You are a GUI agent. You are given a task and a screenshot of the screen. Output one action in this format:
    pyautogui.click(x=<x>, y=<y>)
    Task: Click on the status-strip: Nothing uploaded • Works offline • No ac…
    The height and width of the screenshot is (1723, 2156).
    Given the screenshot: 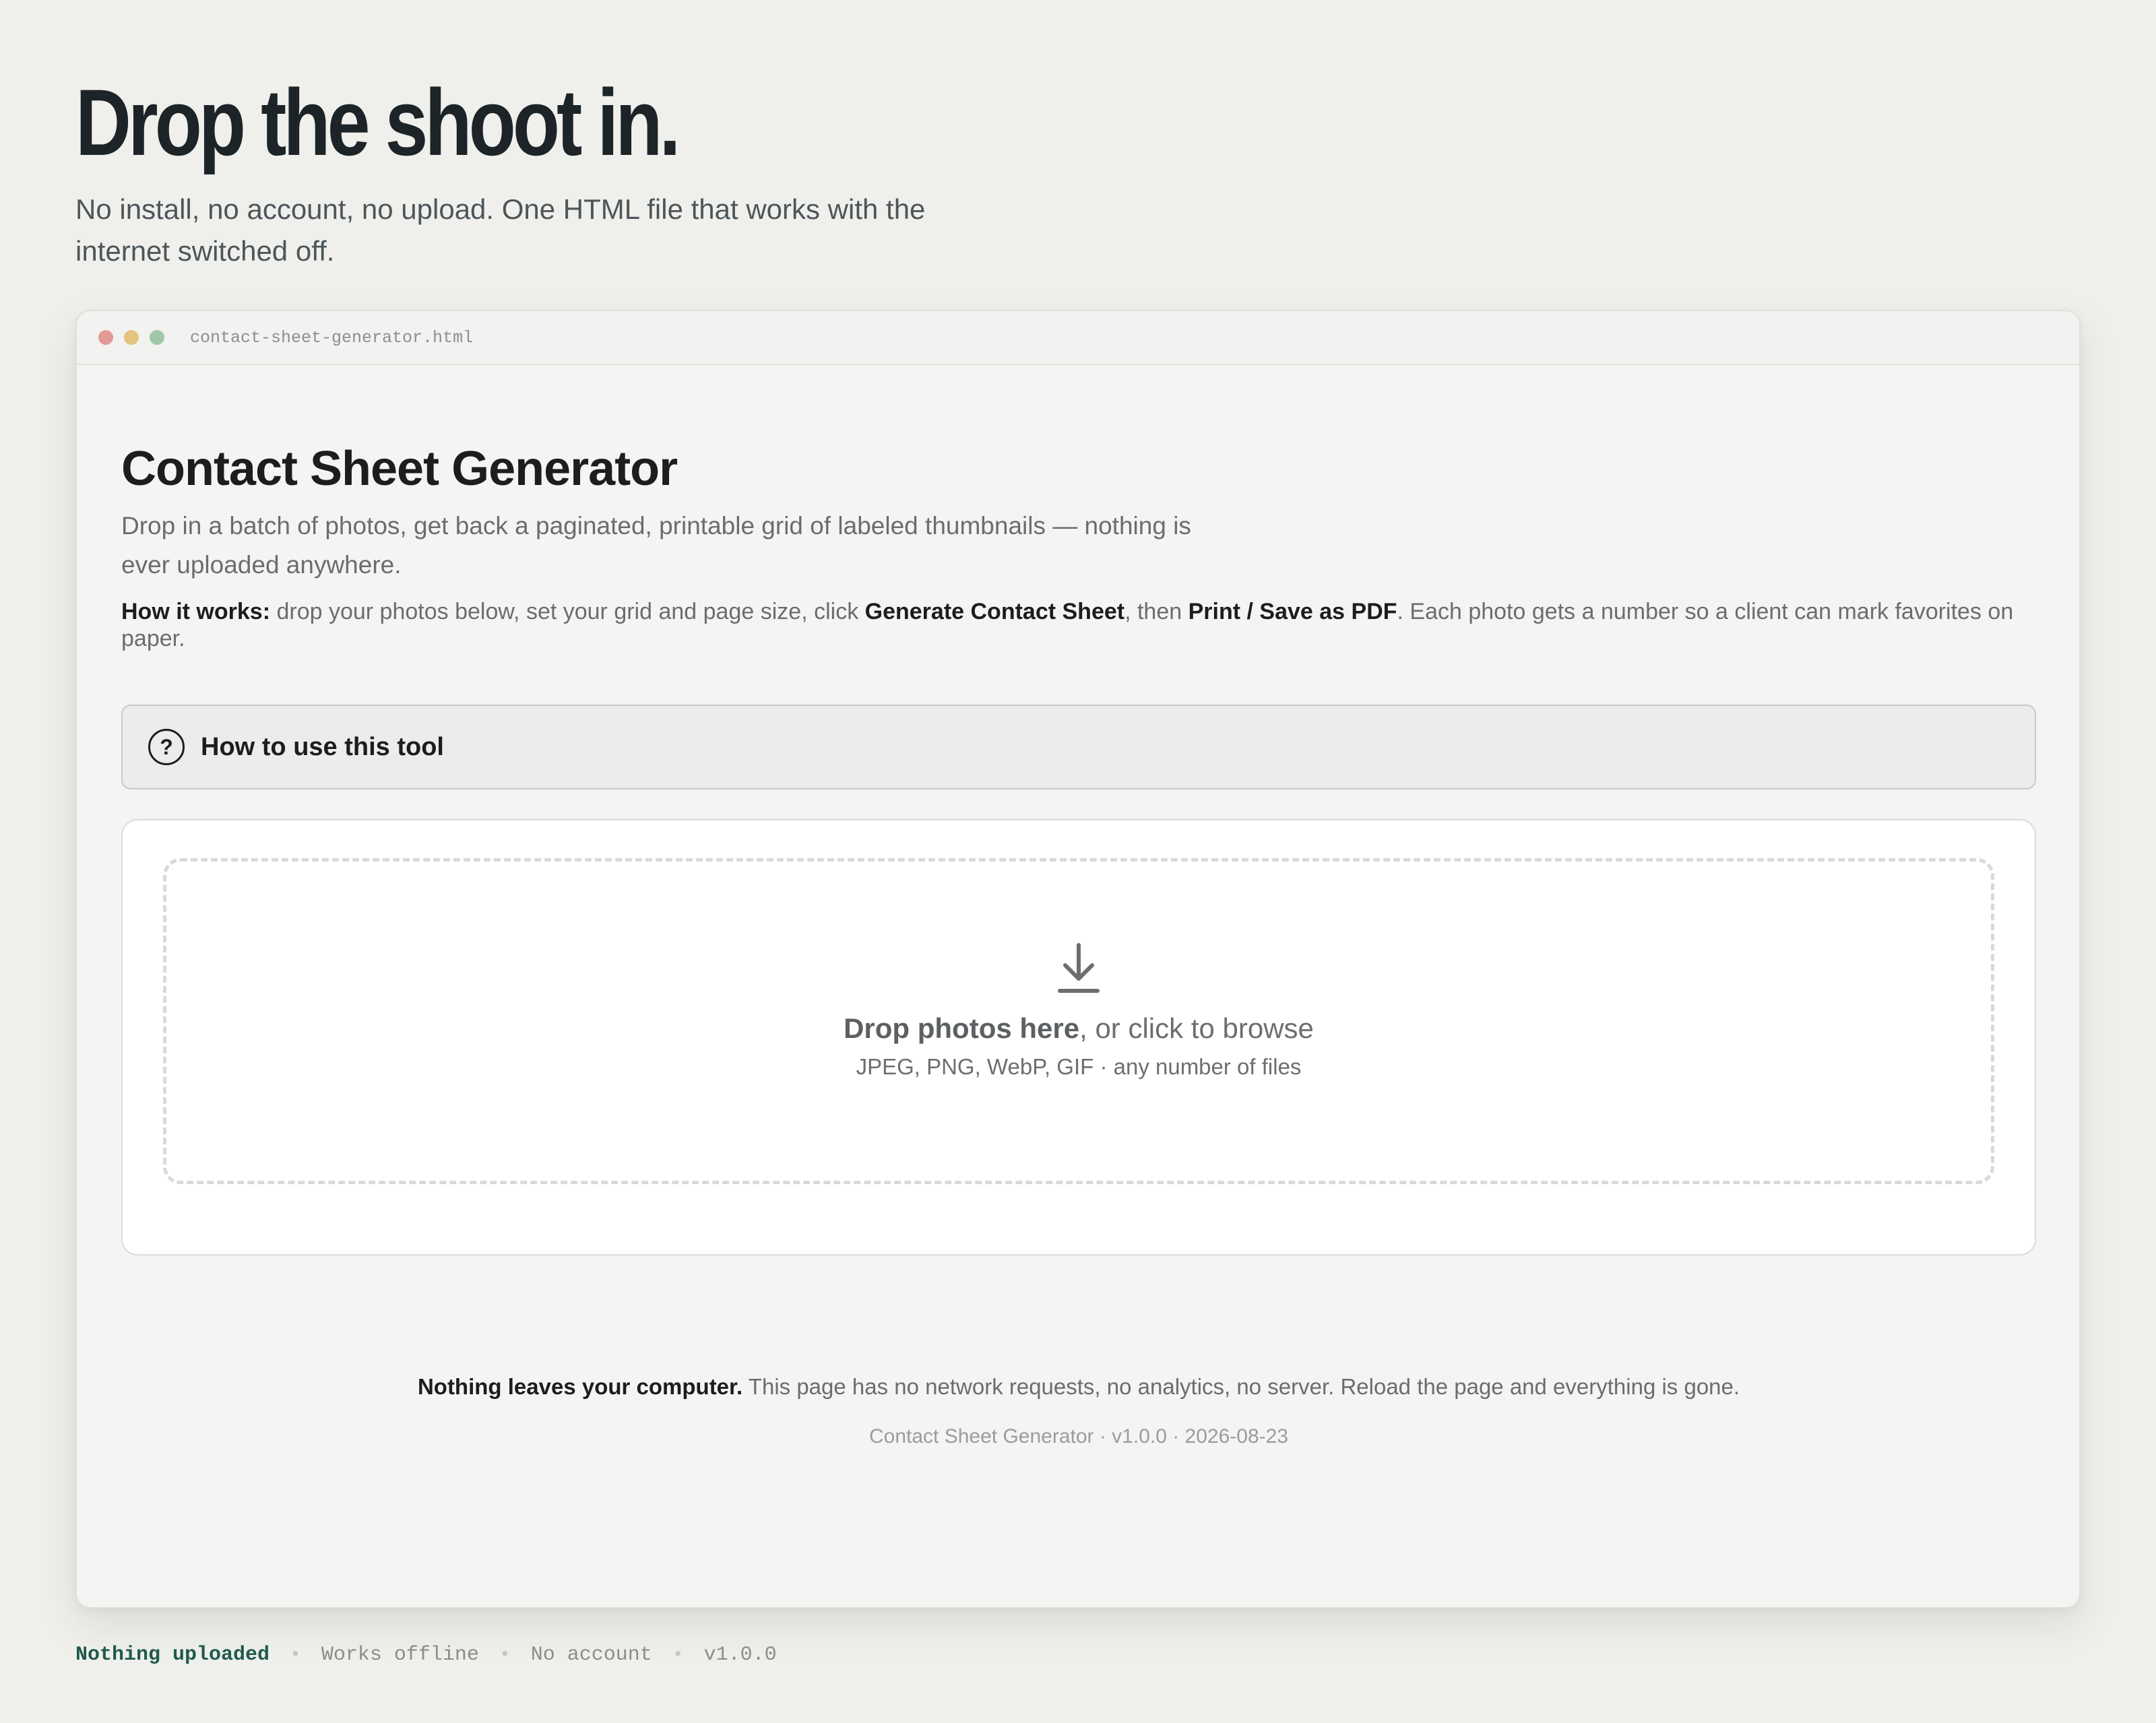 What is the action you would take?
    pyautogui.click(x=426, y=1655)
    